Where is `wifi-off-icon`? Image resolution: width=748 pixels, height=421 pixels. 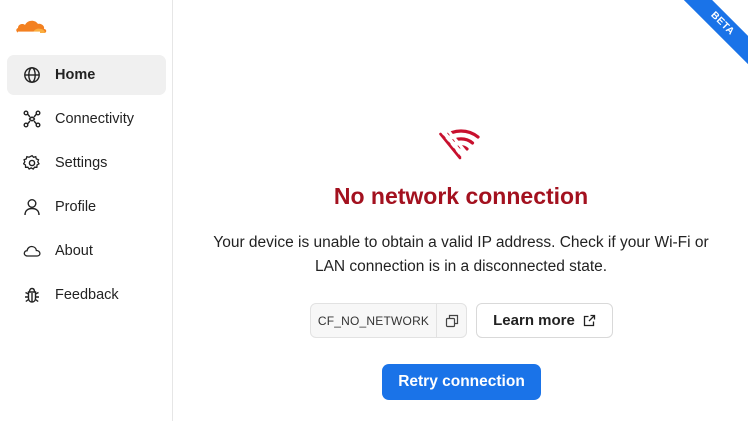 wifi-off-icon is located at coordinates (459, 143).